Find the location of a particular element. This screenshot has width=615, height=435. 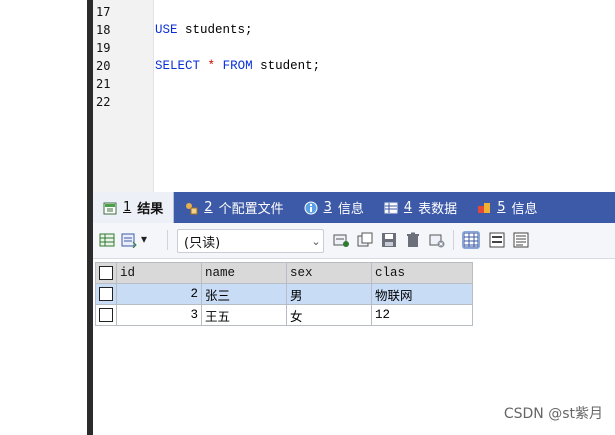

tab-label: 个配置文件 is located at coordinates (251, 209).